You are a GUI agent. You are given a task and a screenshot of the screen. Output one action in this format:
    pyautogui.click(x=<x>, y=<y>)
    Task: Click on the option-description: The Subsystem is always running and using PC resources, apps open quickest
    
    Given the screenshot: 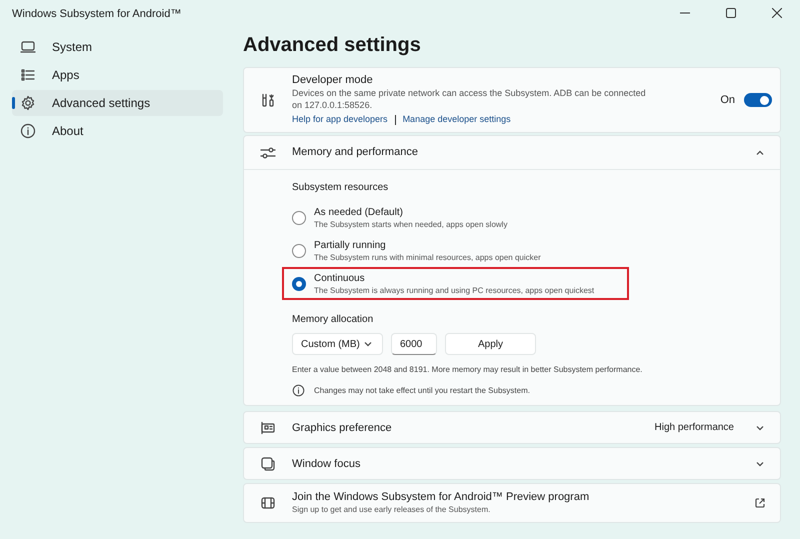 What is the action you would take?
    pyautogui.click(x=454, y=290)
    